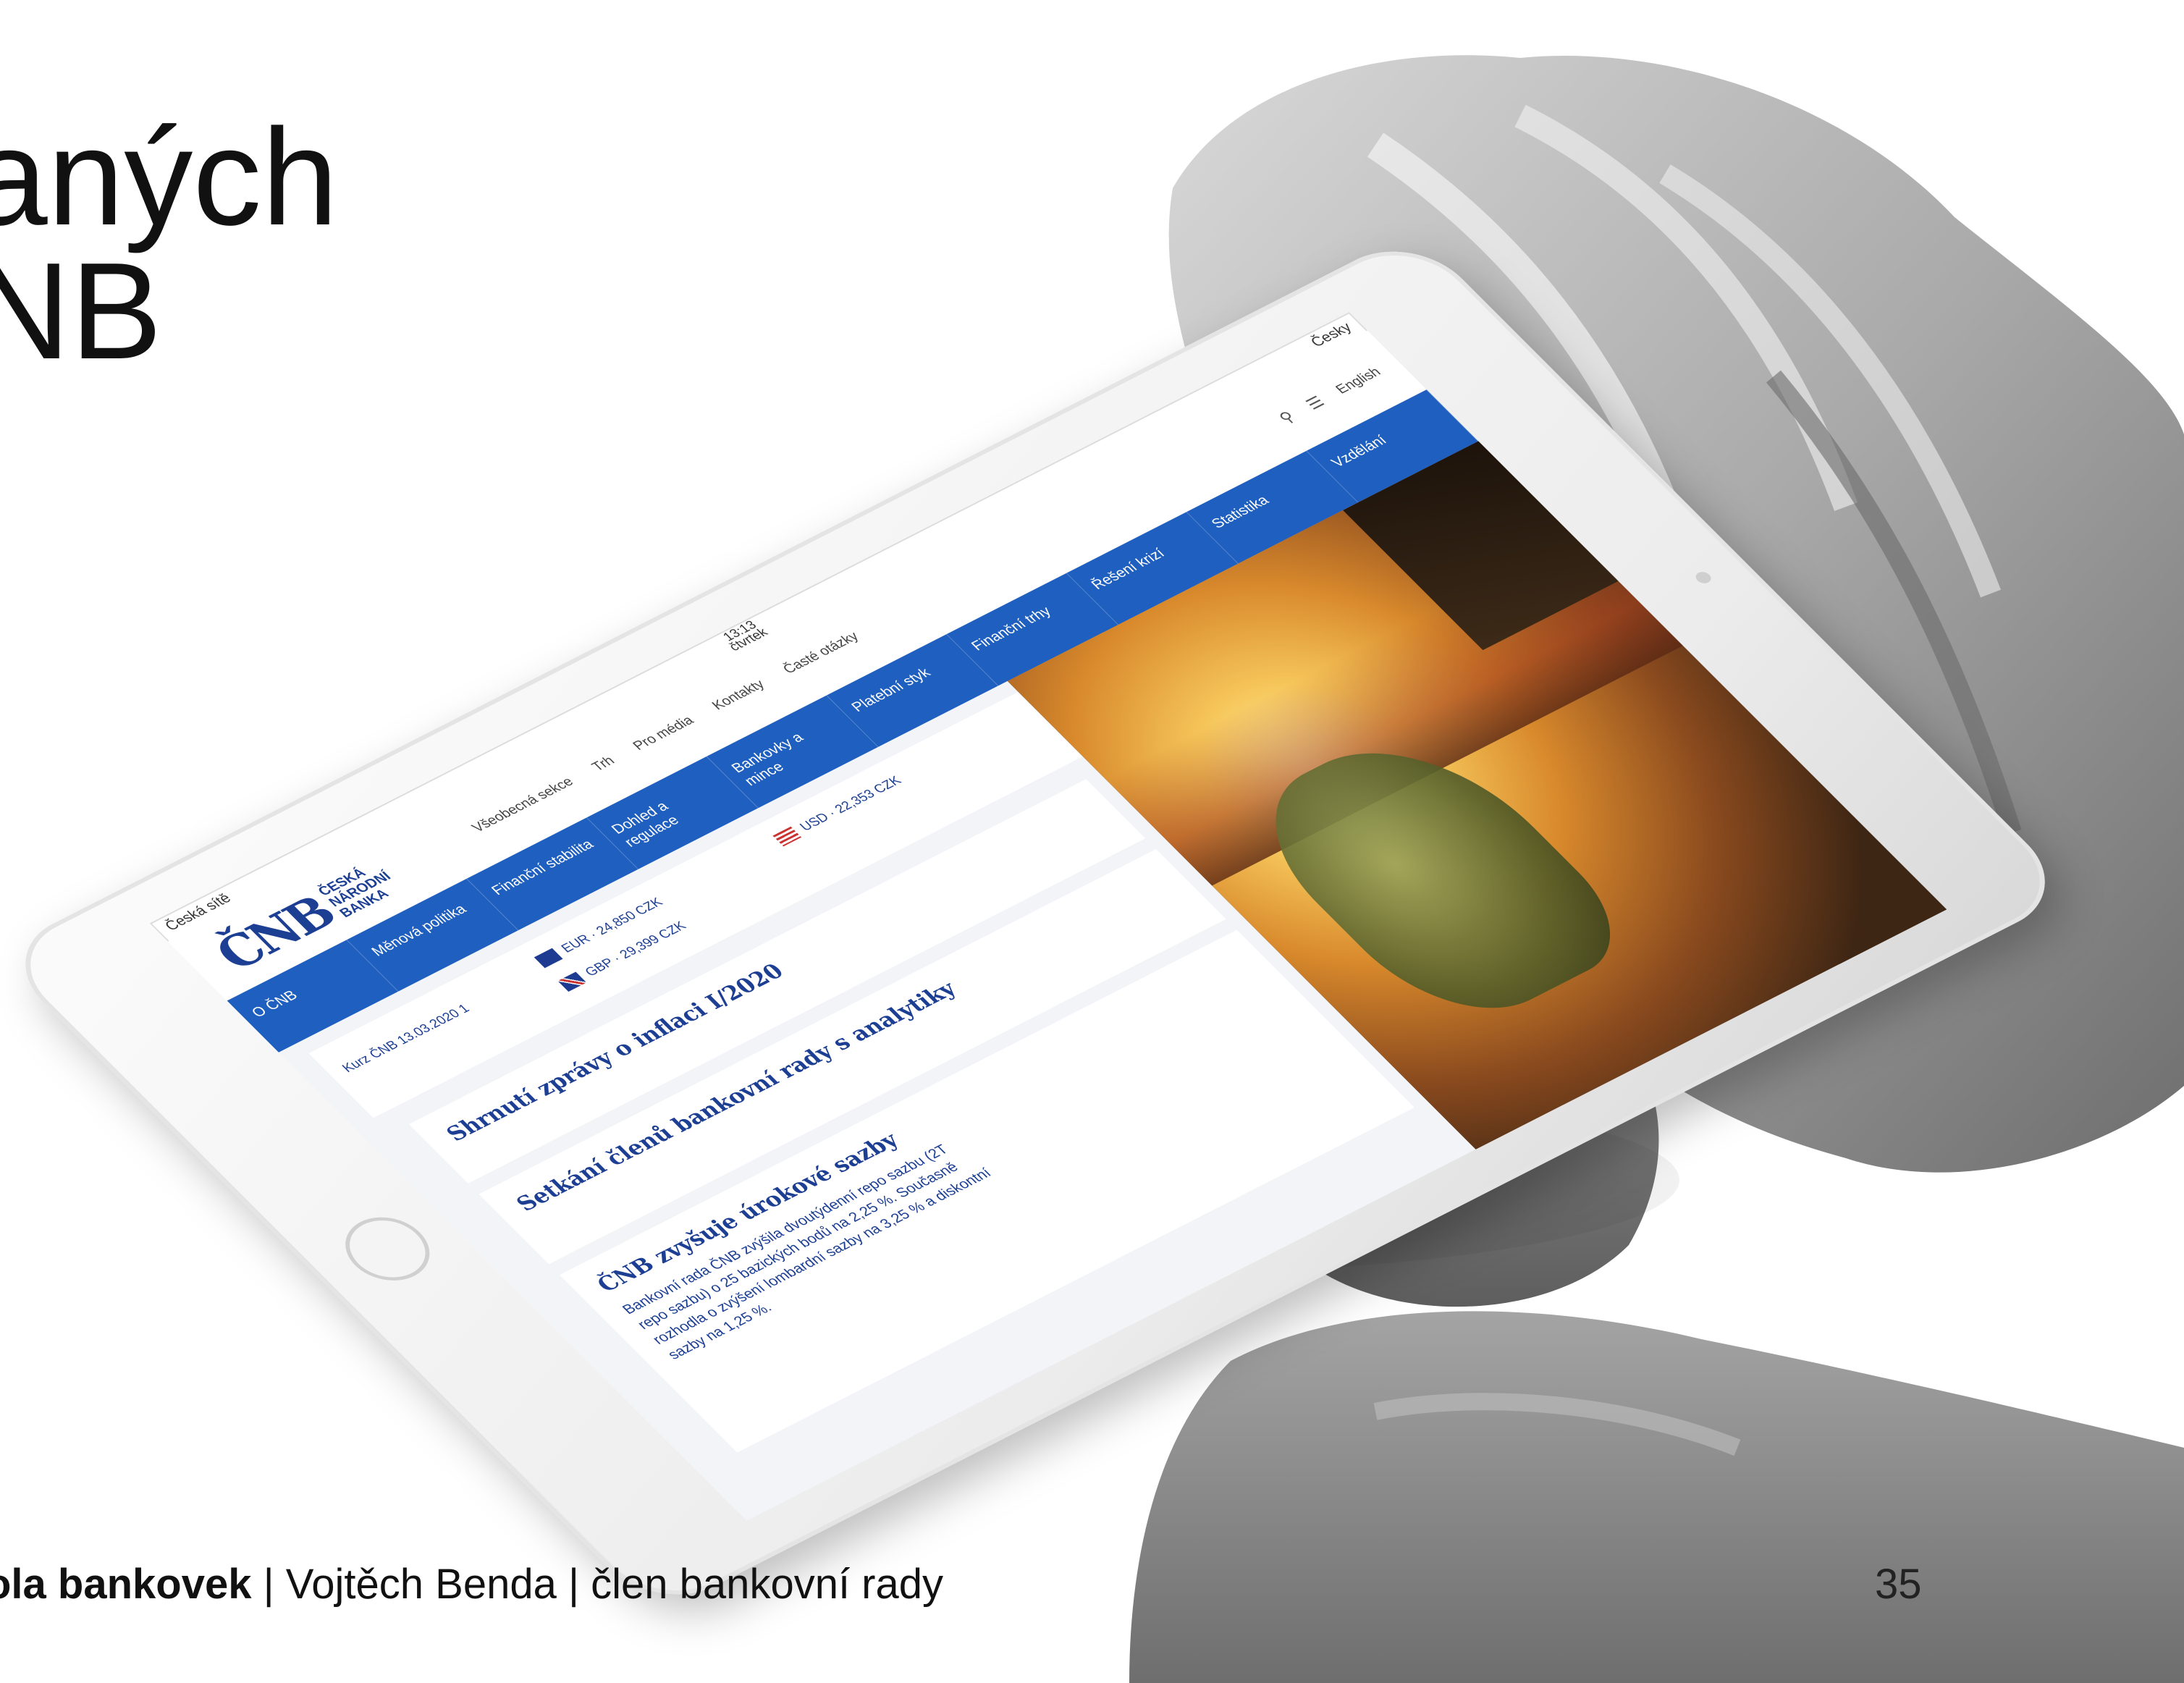  Describe the element at coordinates (1287, 418) in the screenshot. I see `search-icon: ⚲` at that location.